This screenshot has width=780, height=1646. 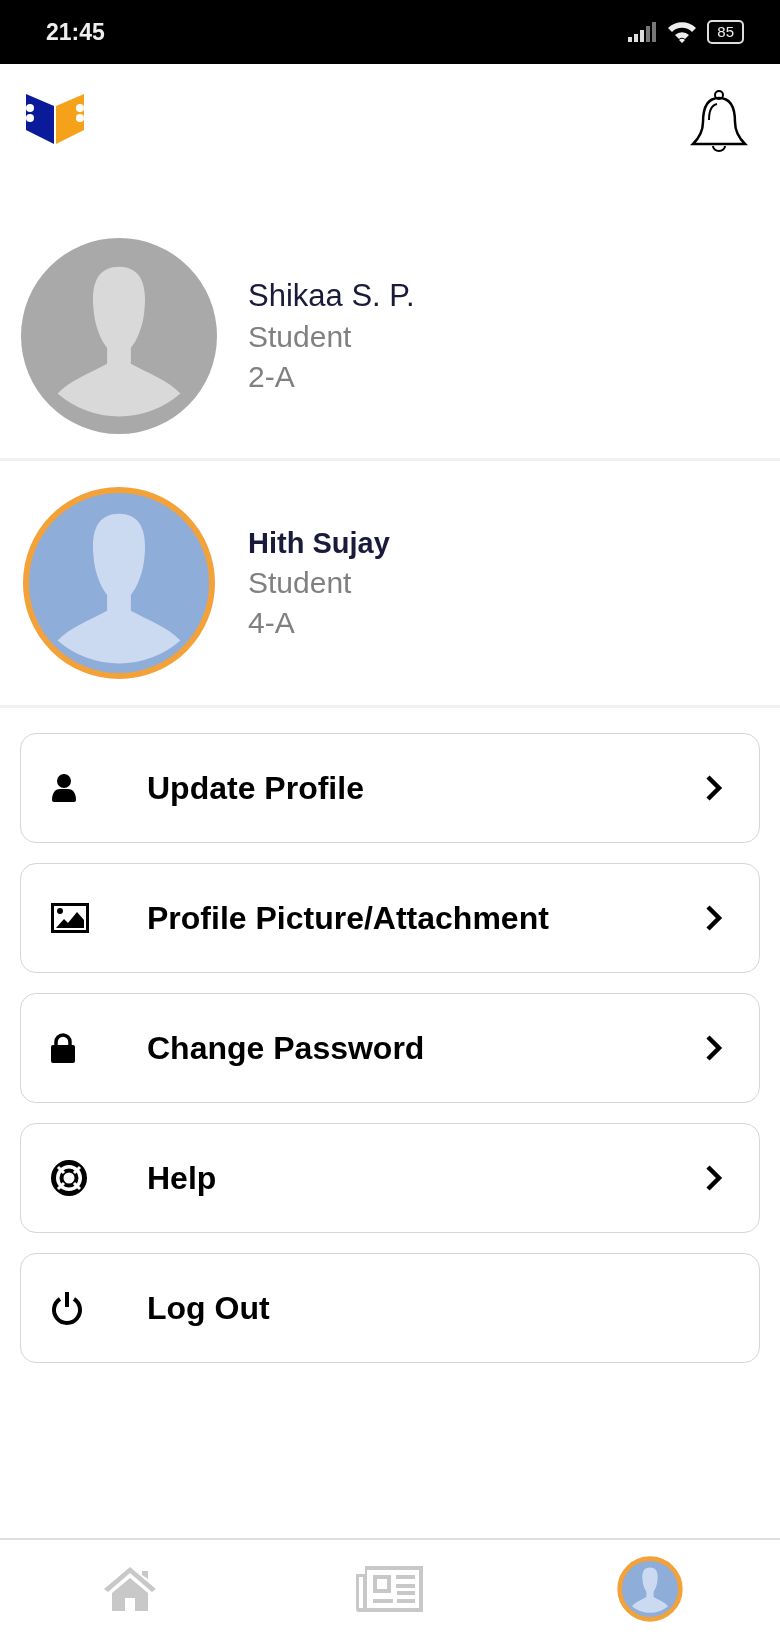 I want to click on signal-icon, so click(x=642, y=32).